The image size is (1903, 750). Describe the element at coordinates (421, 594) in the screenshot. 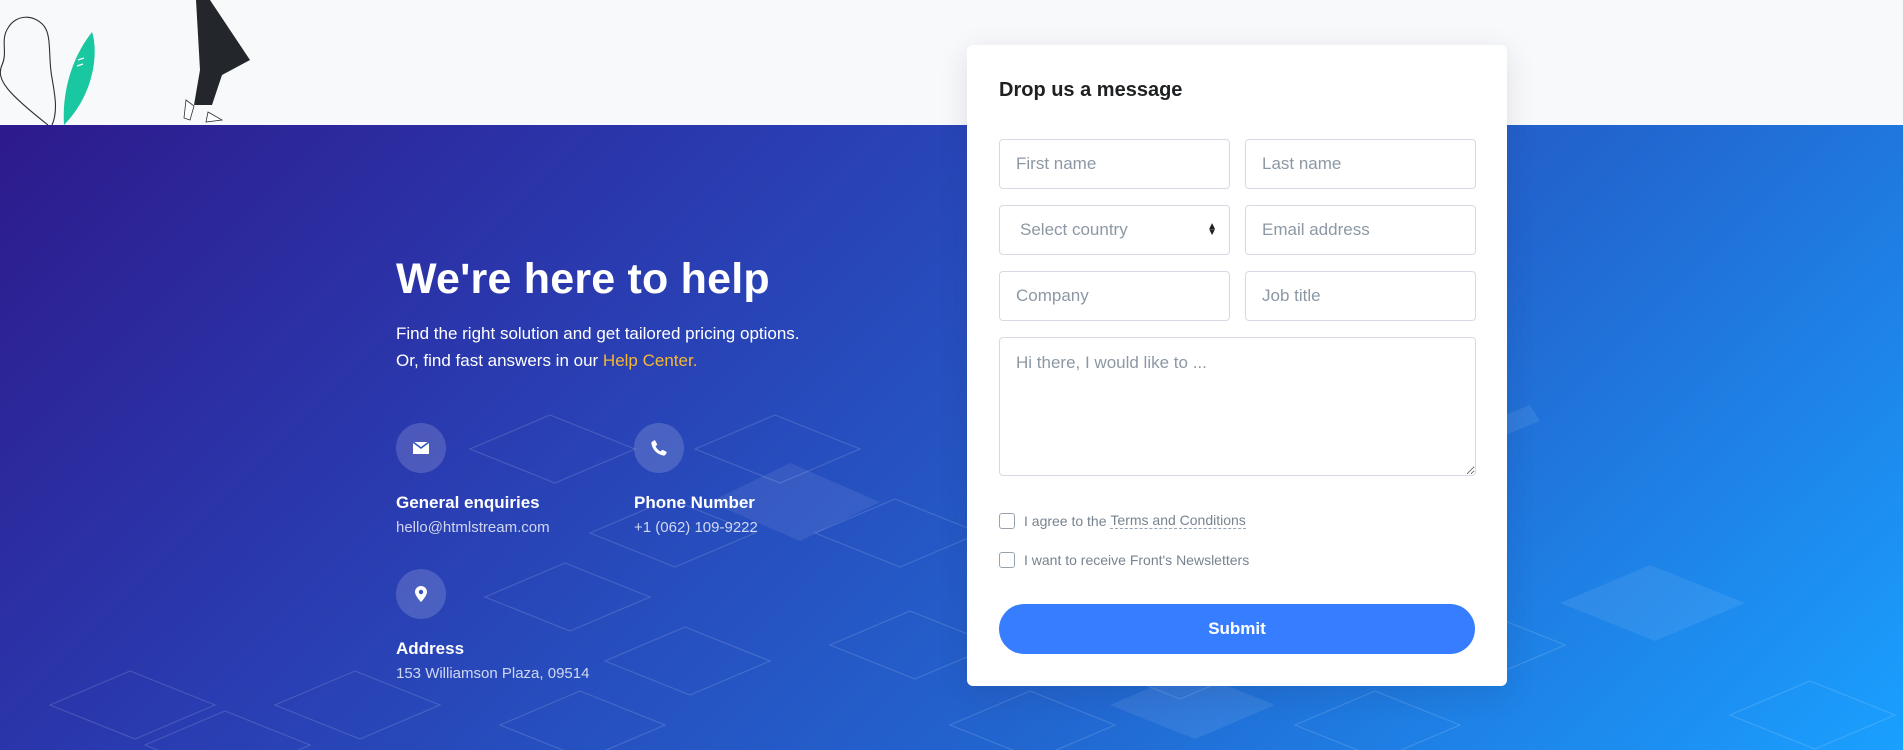

I see `map-marker-icon` at that location.